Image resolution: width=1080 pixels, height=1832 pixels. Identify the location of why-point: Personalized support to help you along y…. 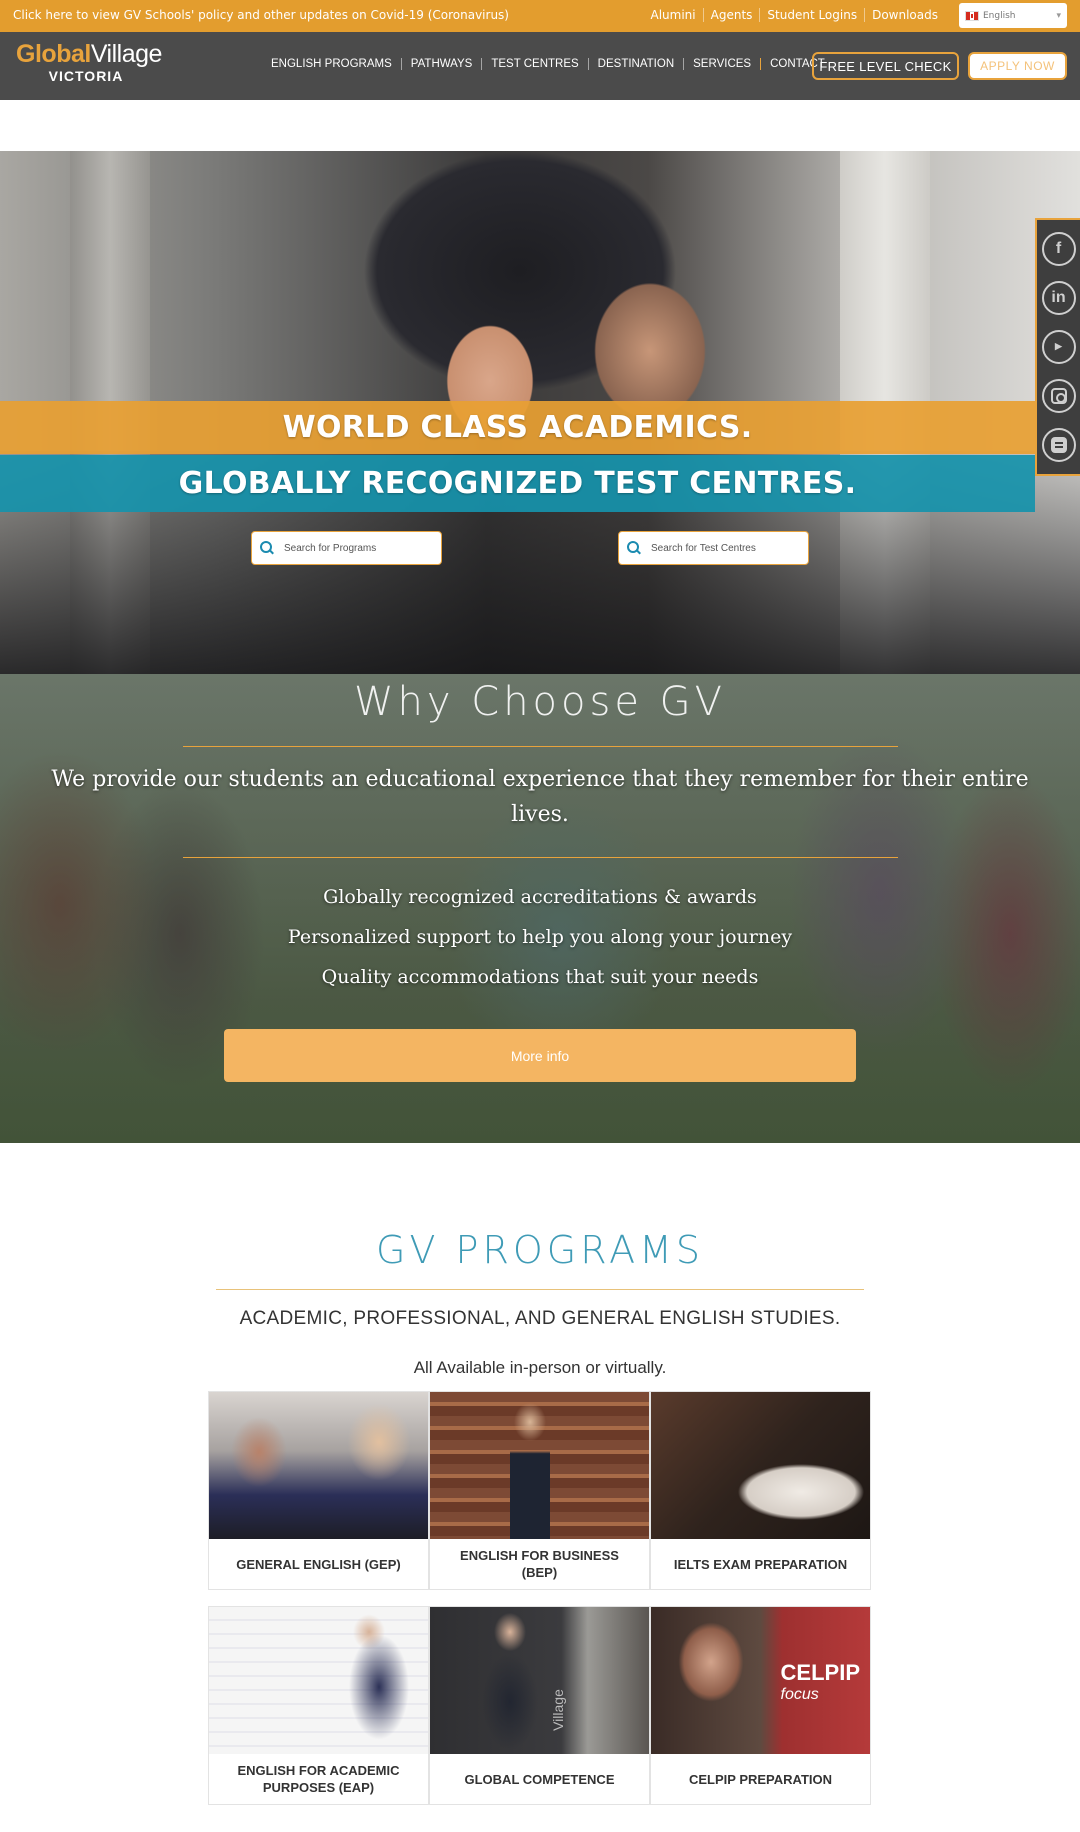
(540, 937).